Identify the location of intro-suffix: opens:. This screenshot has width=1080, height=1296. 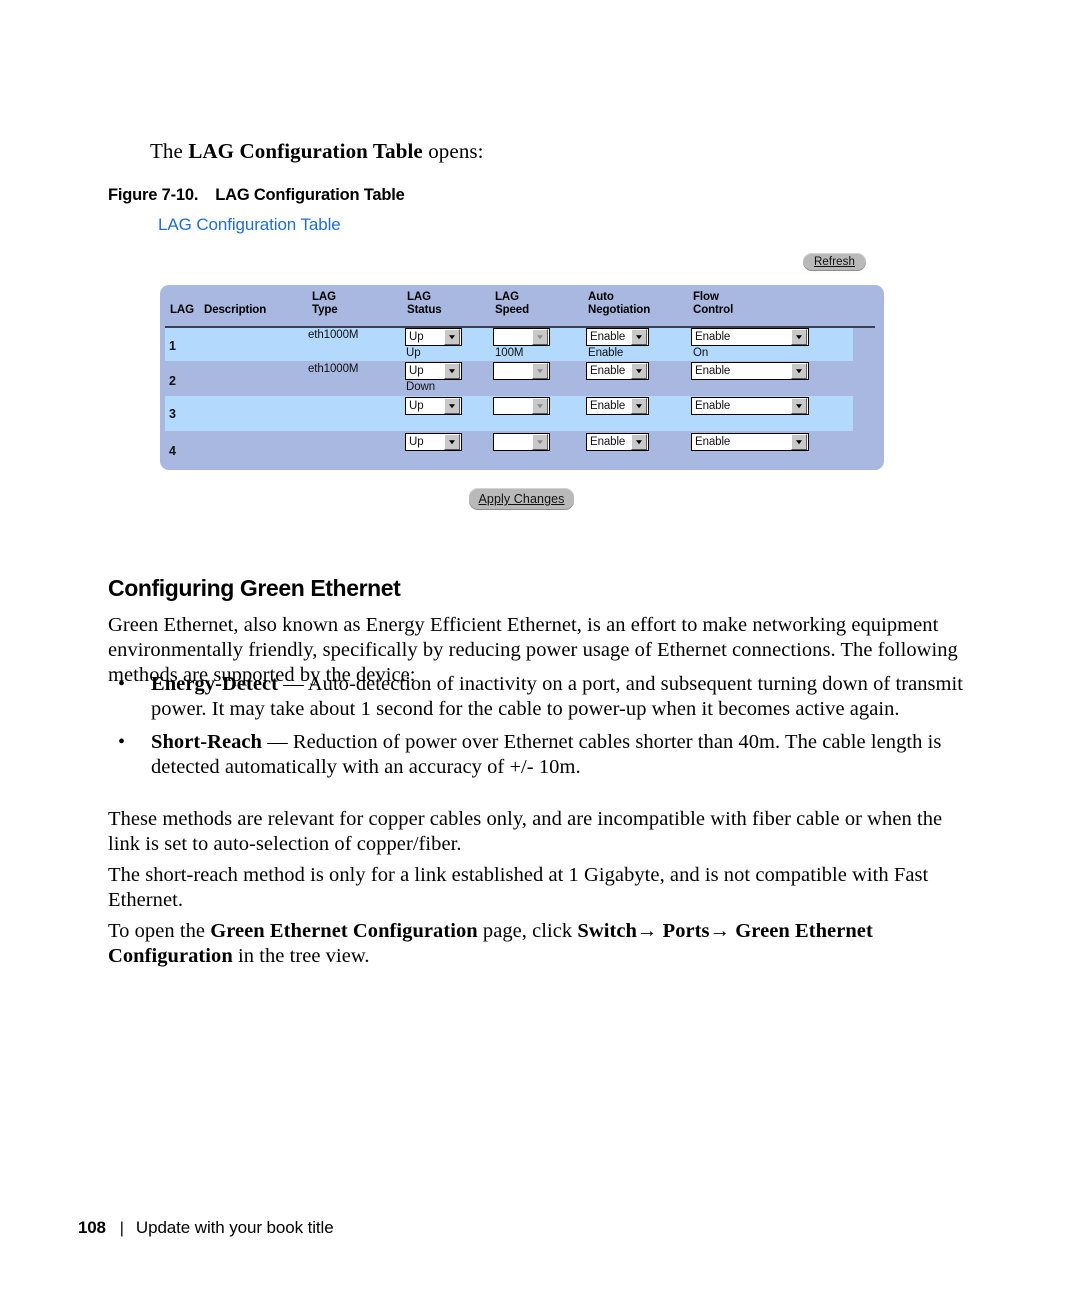
(453, 151).